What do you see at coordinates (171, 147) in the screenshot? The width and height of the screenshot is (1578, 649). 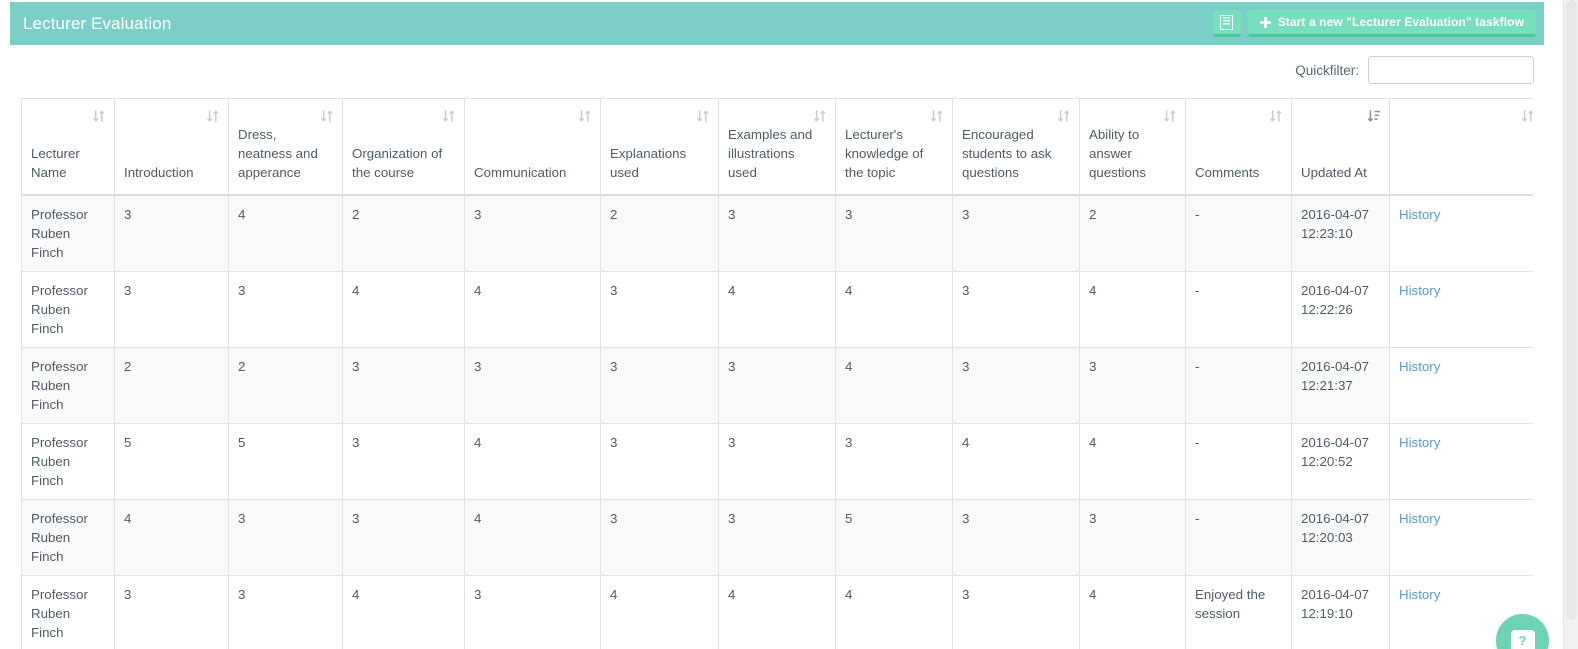 I see `table-column-header: Introduction` at bounding box center [171, 147].